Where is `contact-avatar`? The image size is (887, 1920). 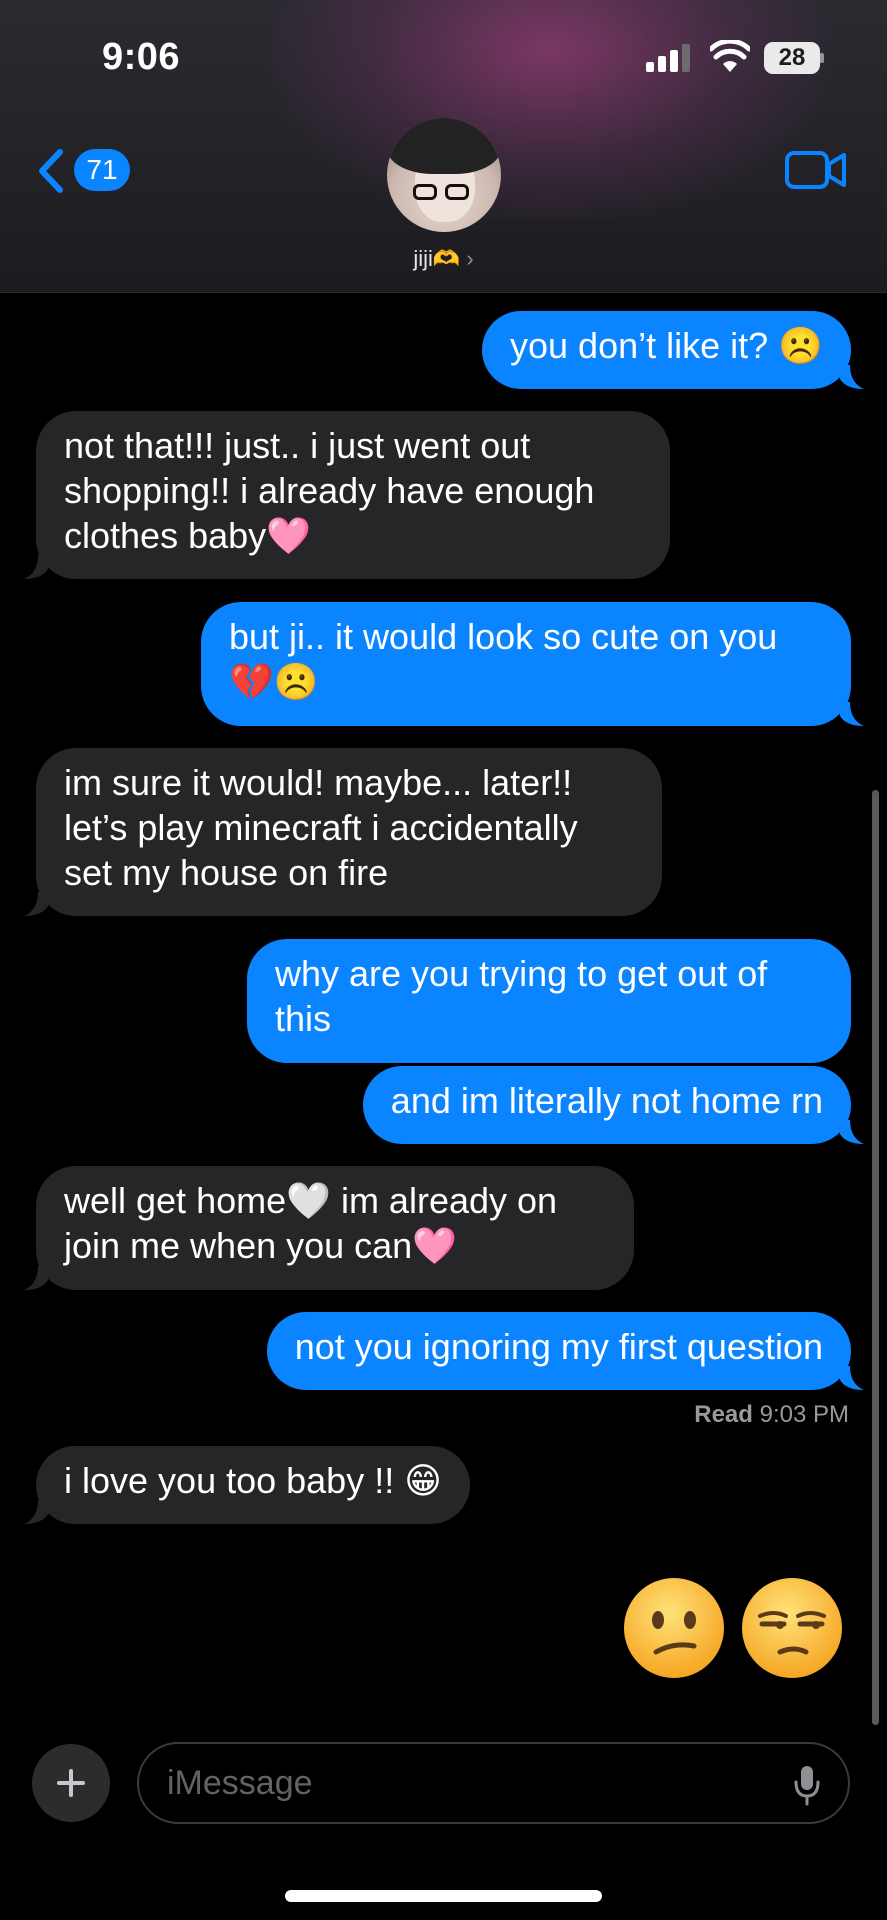
contact-avatar is located at coordinates (444, 175).